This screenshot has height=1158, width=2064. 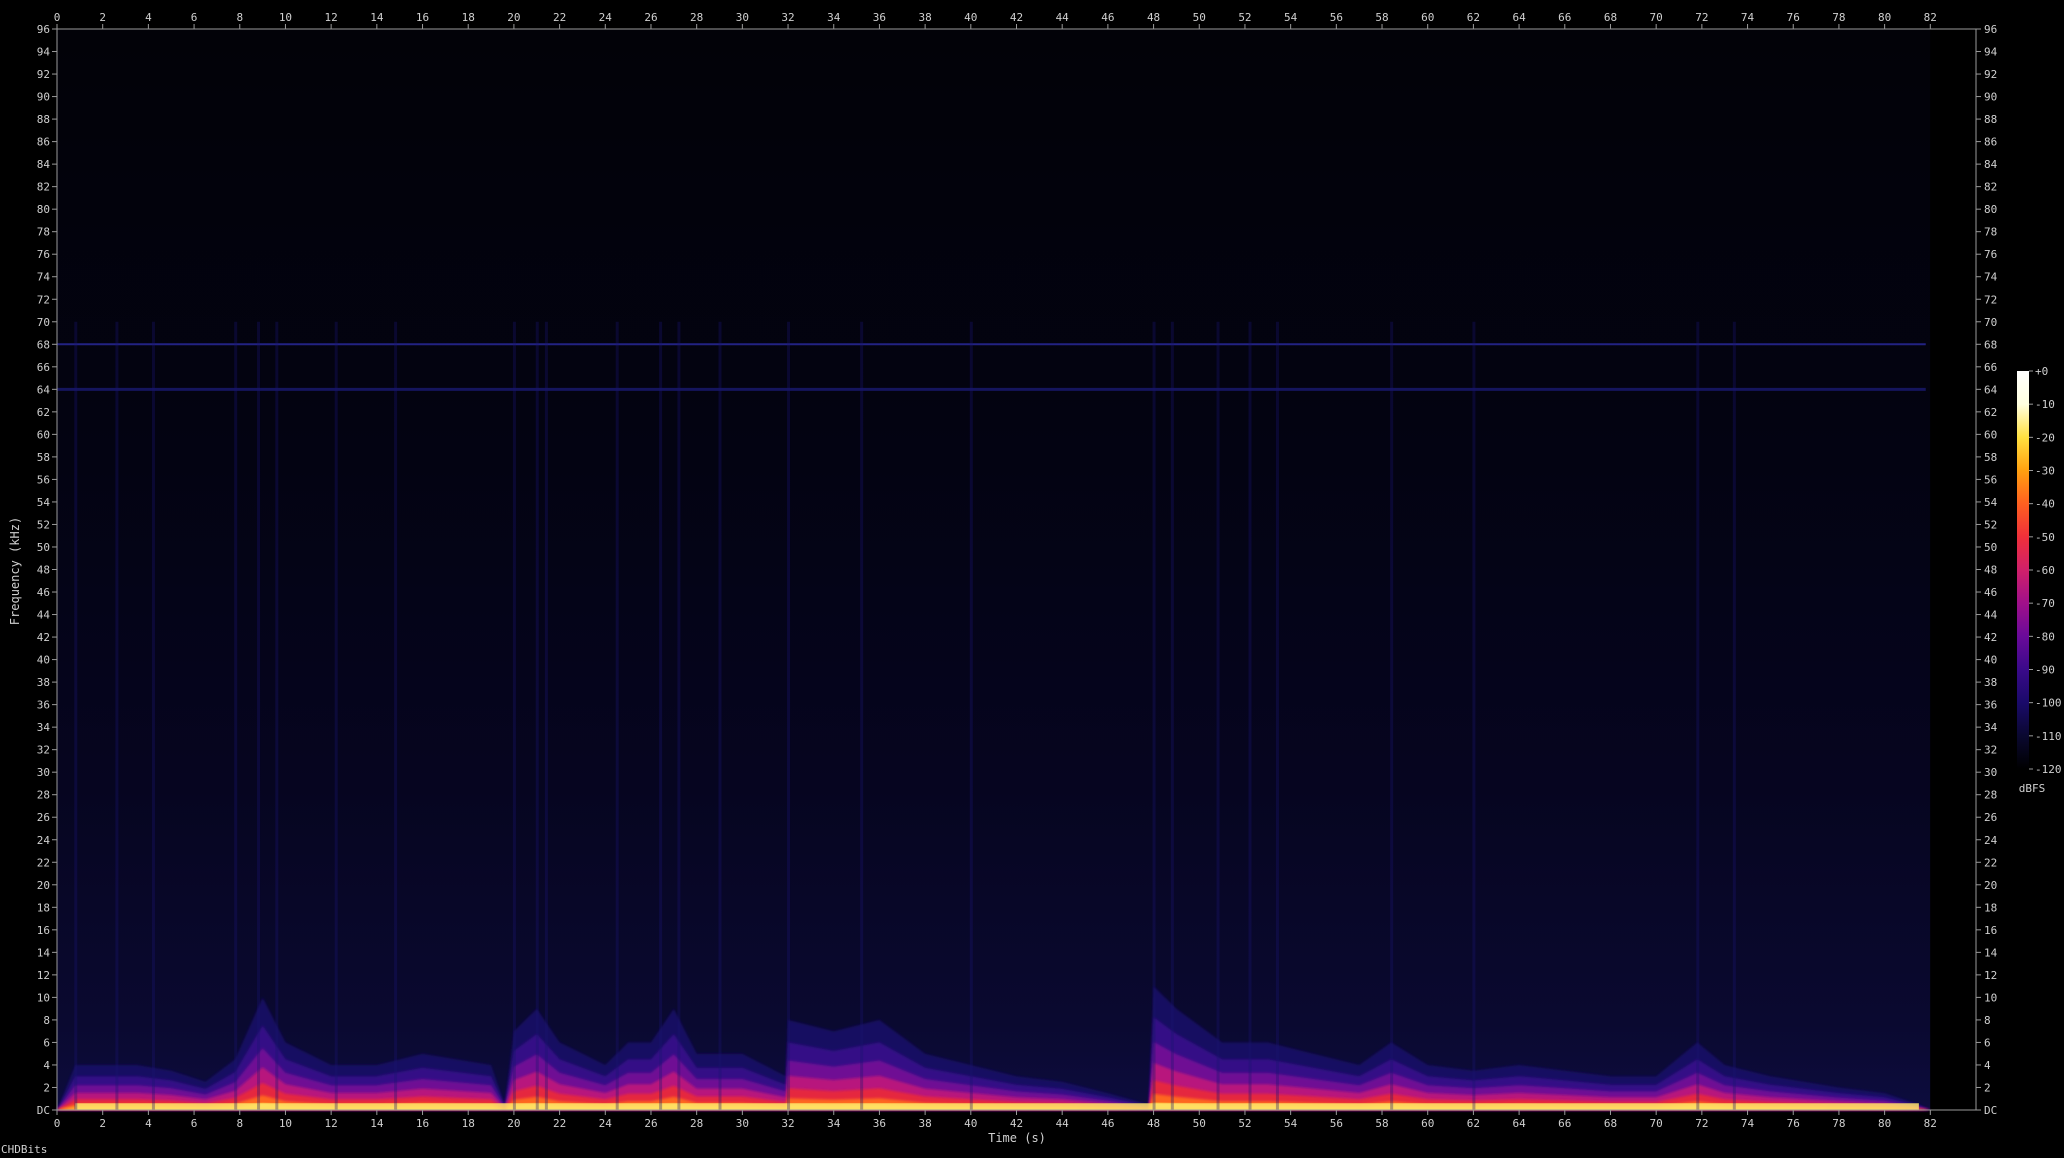 I want to click on x-tick-label-top: 52, so click(x=1244, y=17).